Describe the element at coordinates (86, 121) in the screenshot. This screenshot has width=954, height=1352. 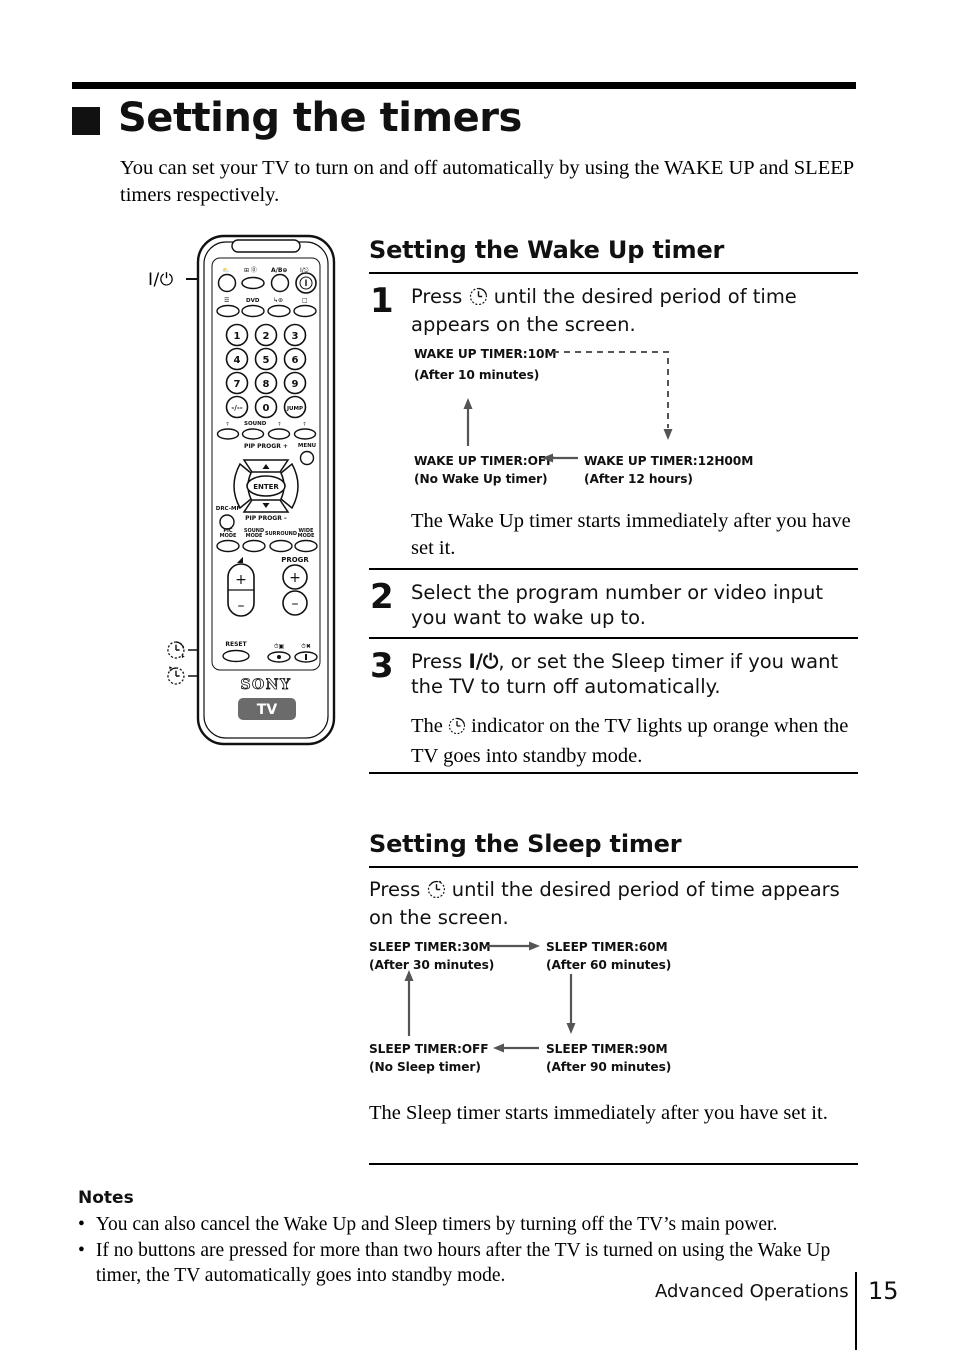
I see `title-square-marker` at that location.